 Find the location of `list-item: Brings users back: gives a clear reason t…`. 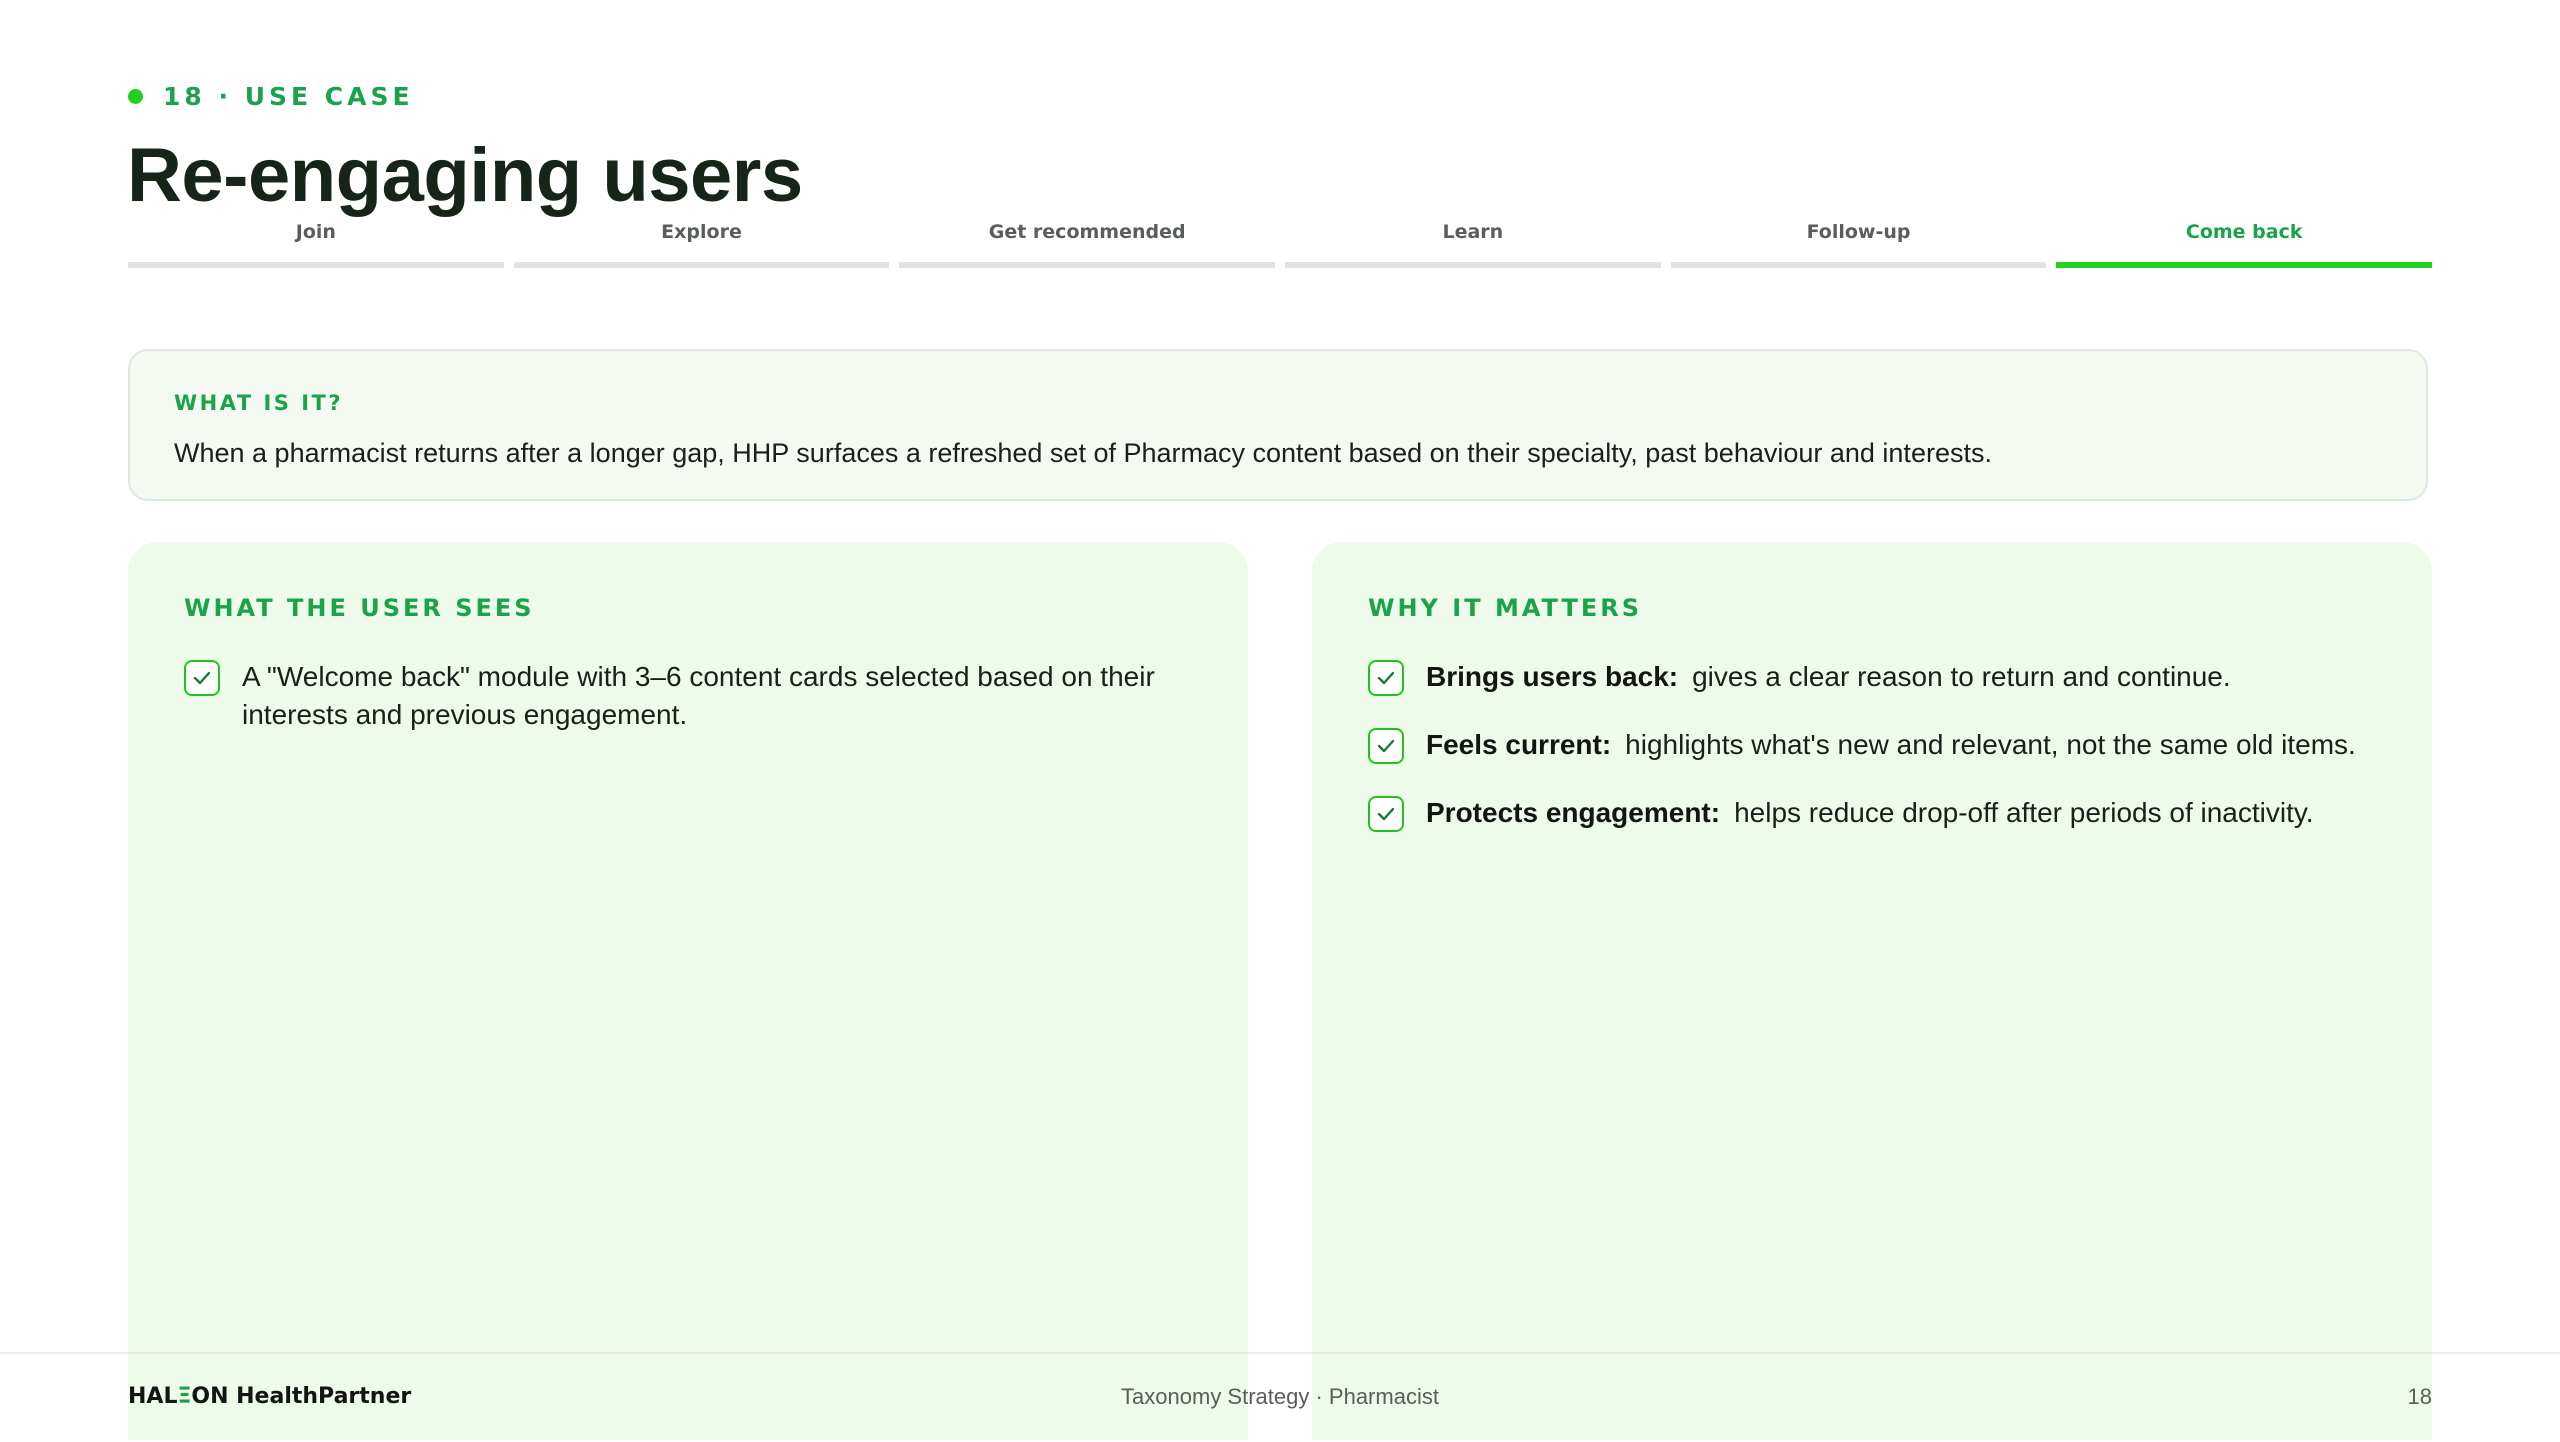

list-item: Brings users back: gives a clear reason t… is located at coordinates (1872, 677).